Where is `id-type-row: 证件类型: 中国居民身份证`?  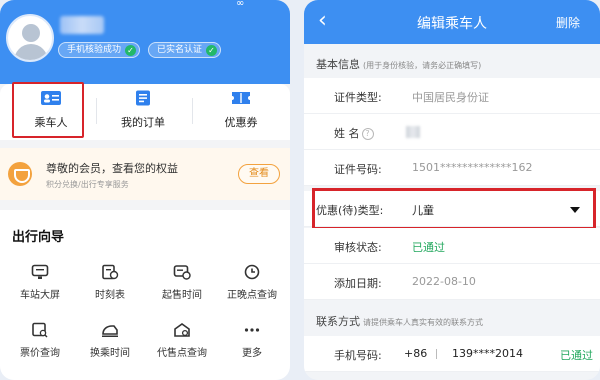
id-type-row: 证件类型: 中国居民身份证 is located at coordinates (452, 96).